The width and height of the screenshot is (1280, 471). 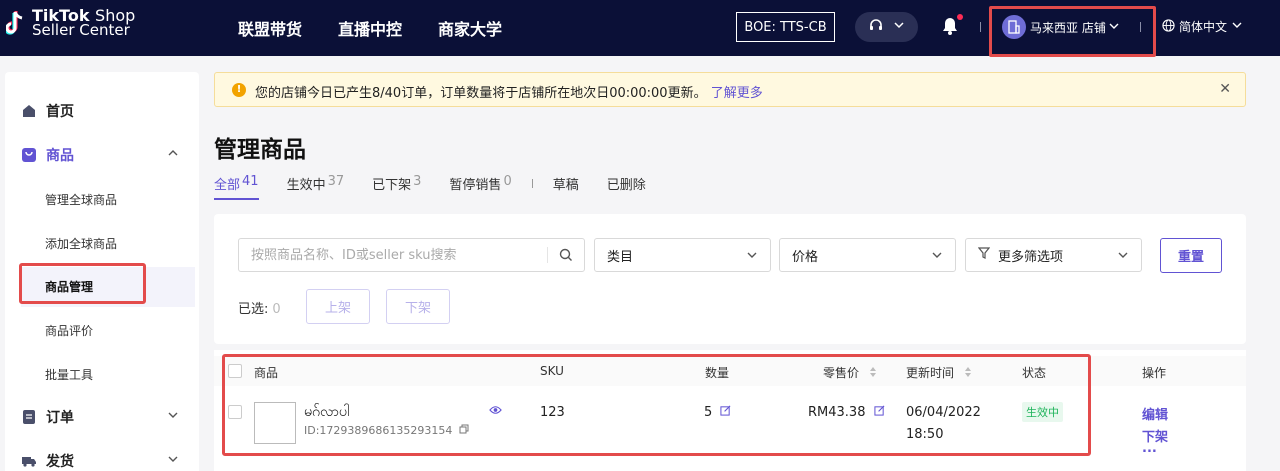 I want to click on search-box, so click(x=411, y=255).